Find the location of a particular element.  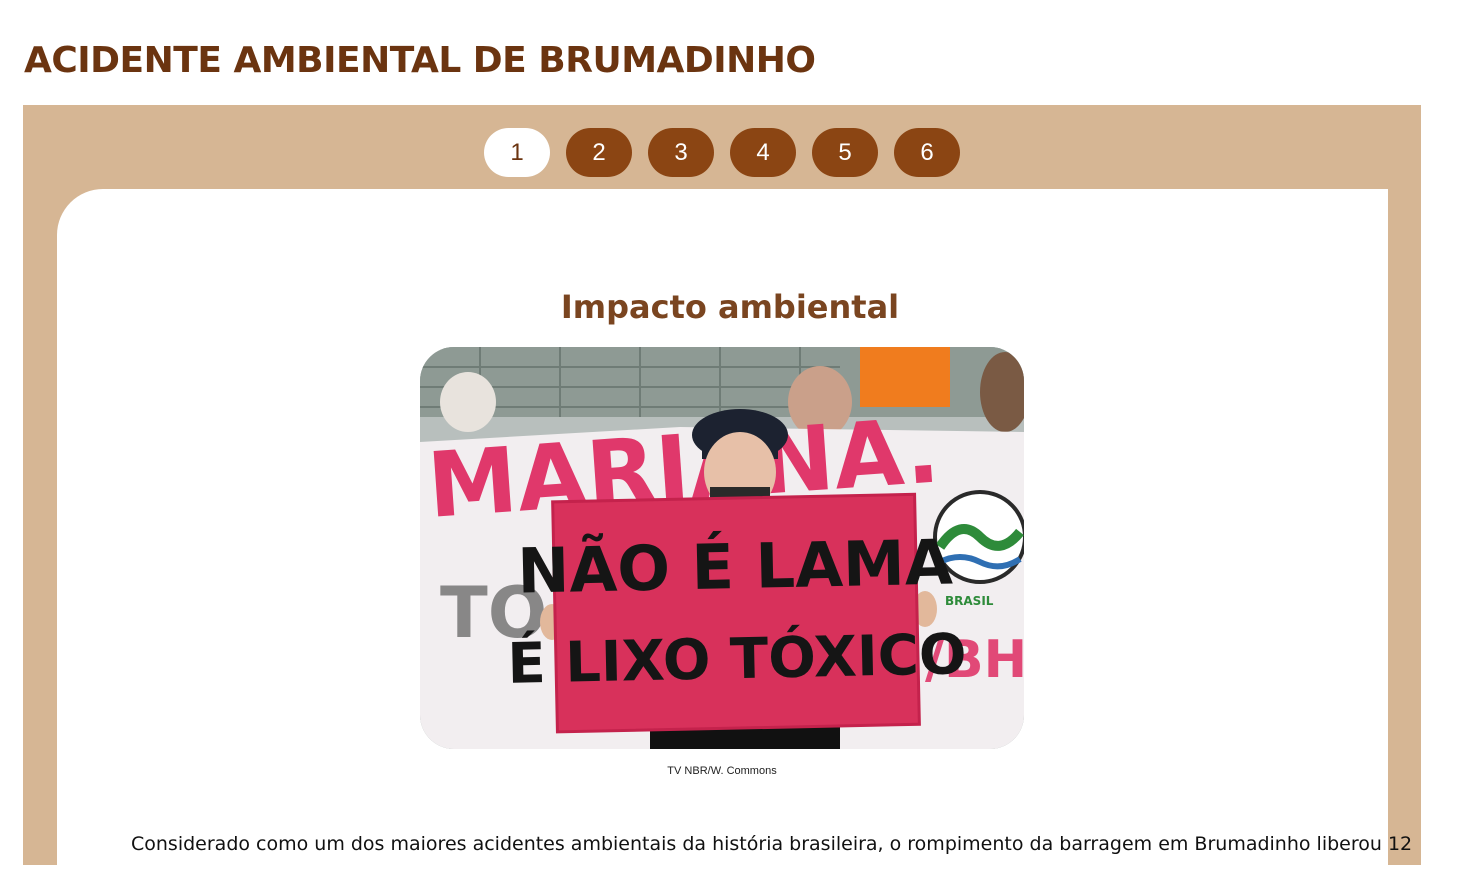

sign-line-1: NÃO É LAMA is located at coordinates (735, 567).